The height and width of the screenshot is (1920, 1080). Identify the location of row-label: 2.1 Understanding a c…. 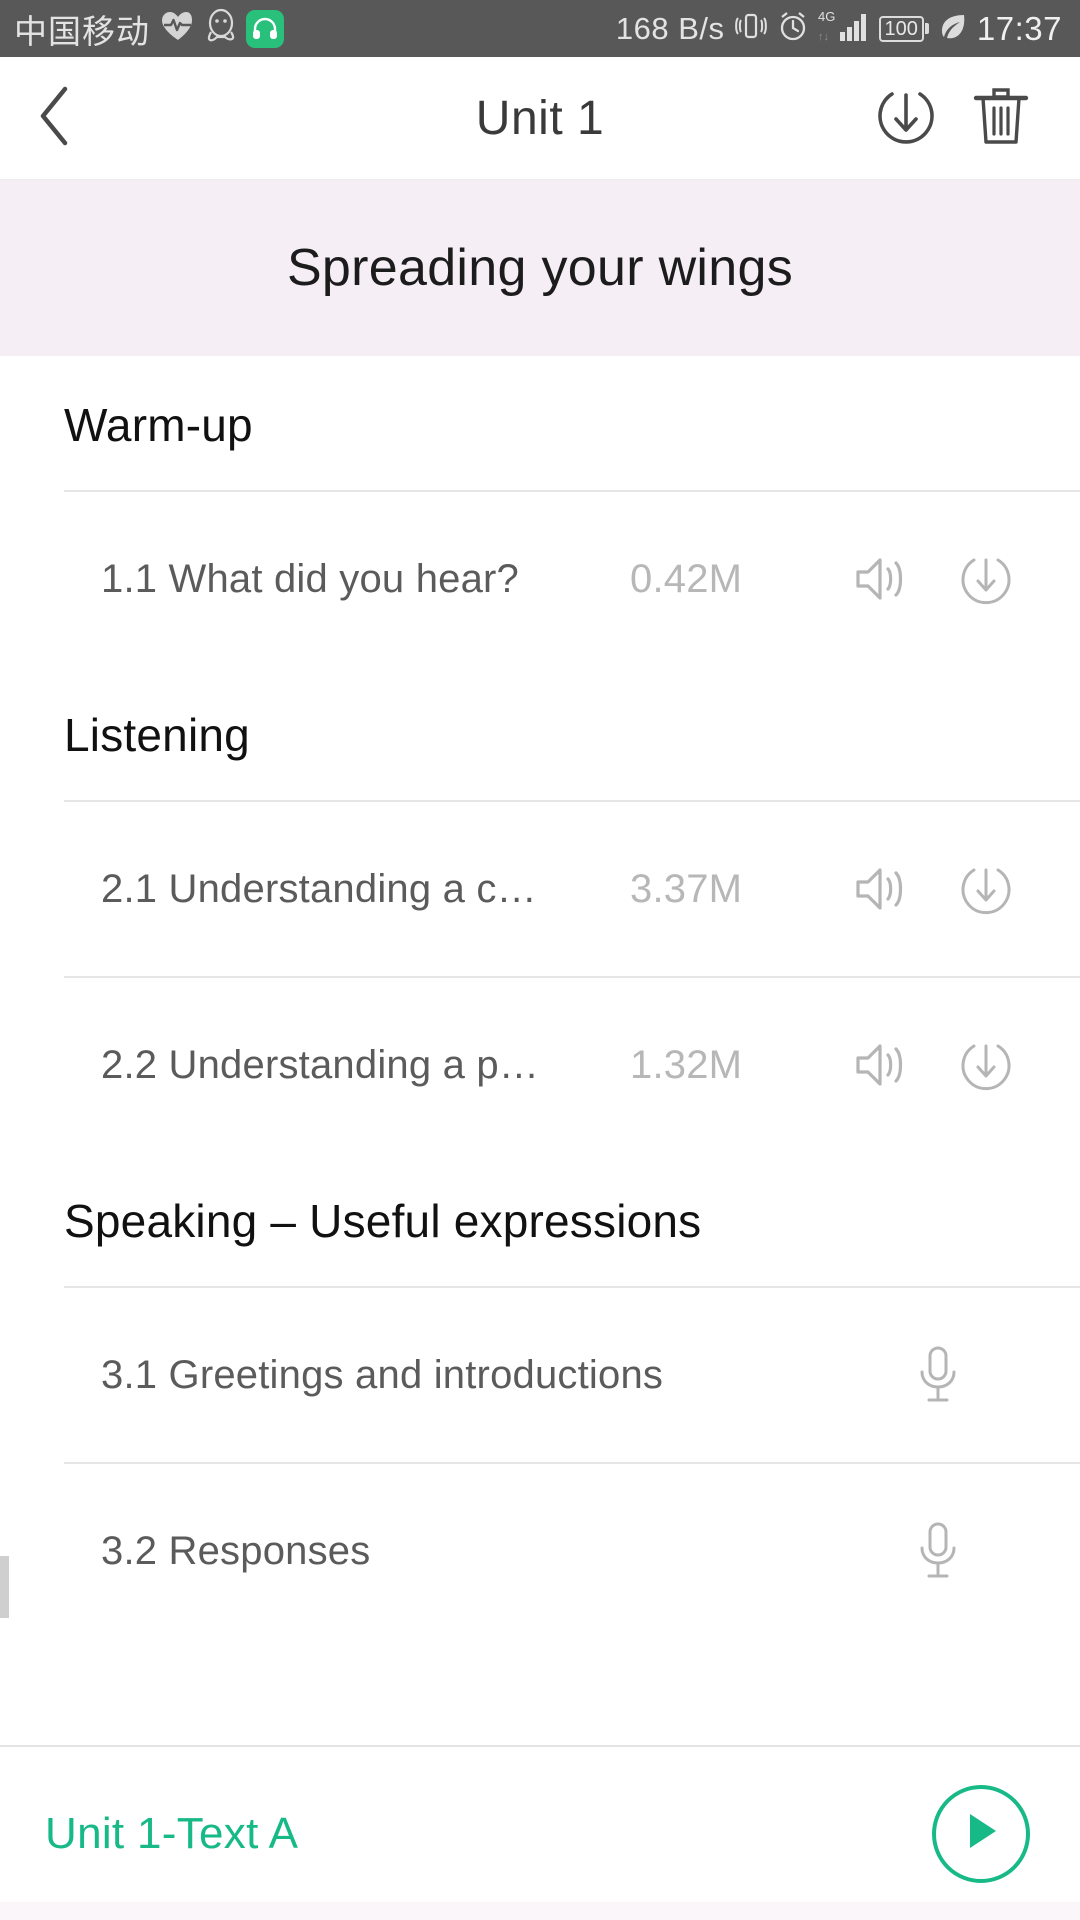
(319, 888).